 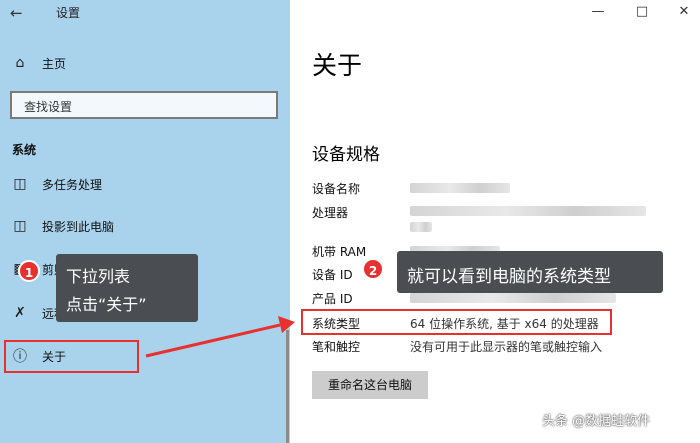 What do you see at coordinates (20, 226) in the screenshot?
I see `project-icon: ◫` at bounding box center [20, 226].